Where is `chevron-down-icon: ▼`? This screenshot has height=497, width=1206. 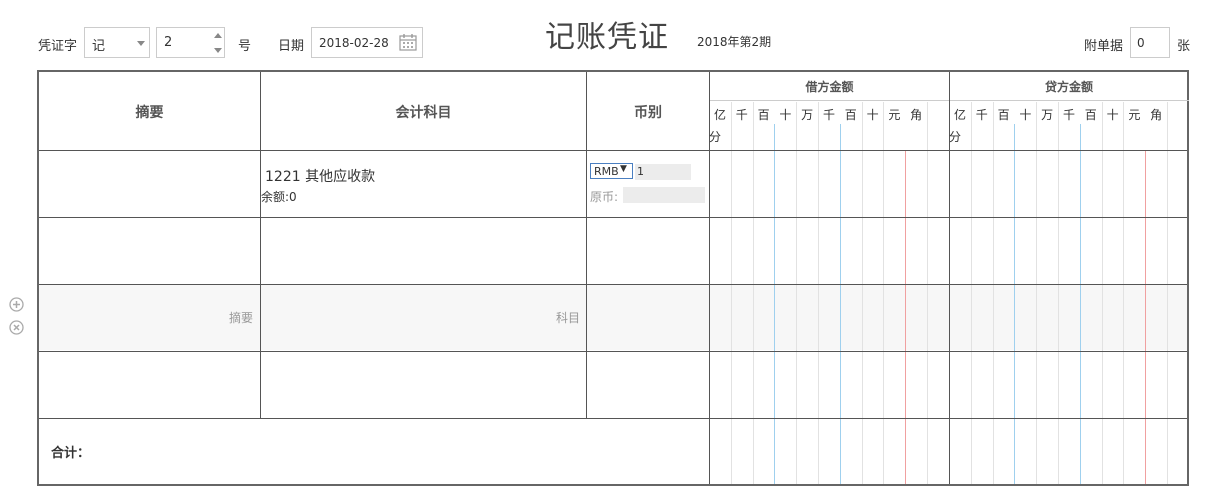 chevron-down-icon: ▼ is located at coordinates (623, 169).